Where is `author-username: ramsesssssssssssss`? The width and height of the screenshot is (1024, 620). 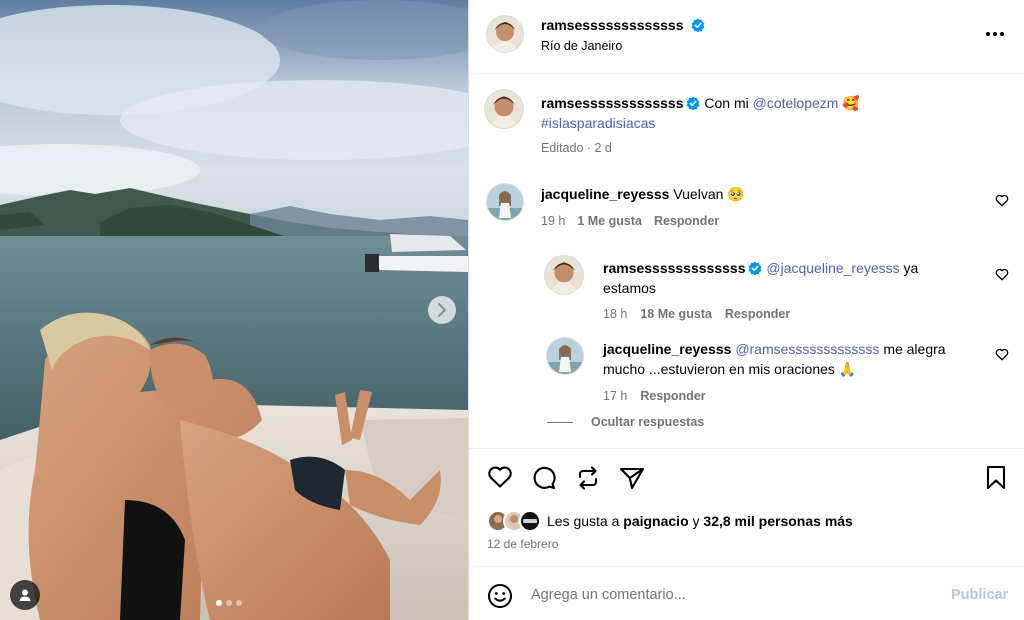
author-username: ramsesssssssssssss is located at coordinates (612, 25).